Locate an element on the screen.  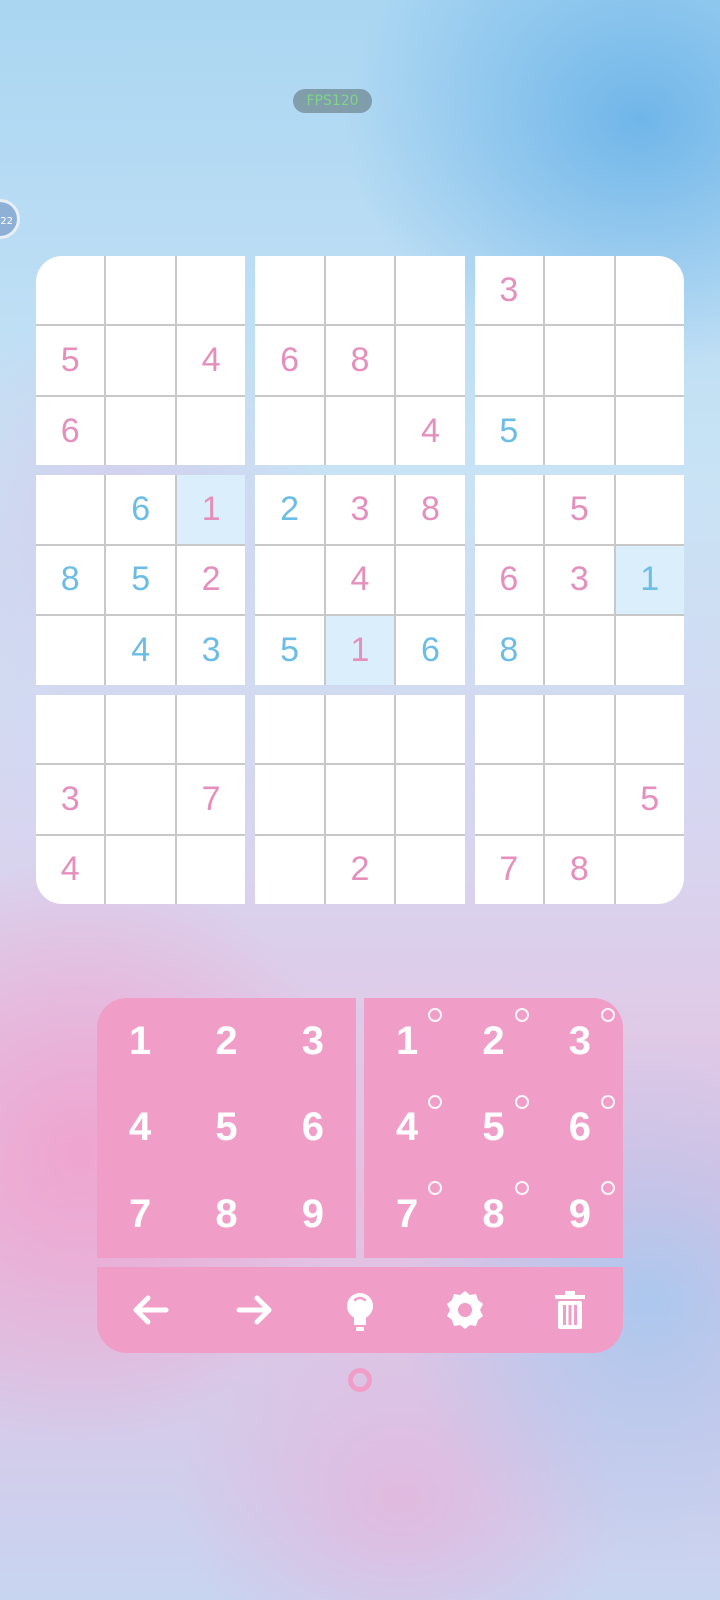
number-key: 3 is located at coordinates (313, 1041).